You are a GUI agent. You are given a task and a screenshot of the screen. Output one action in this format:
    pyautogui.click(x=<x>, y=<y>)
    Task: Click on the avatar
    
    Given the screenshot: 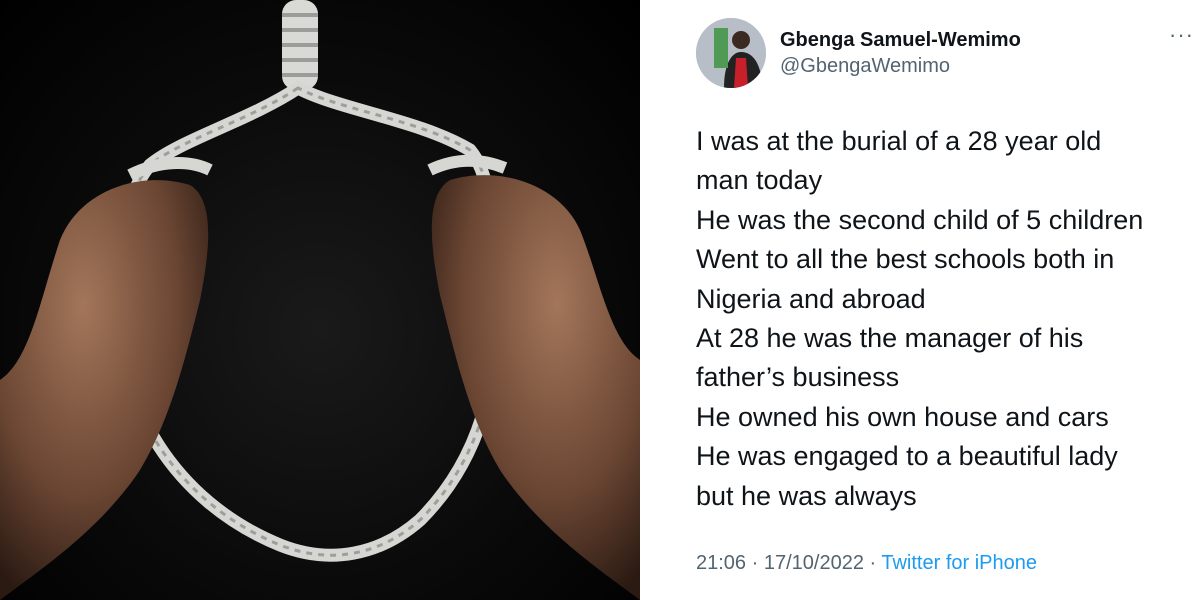 What is the action you would take?
    pyautogui.click(x=731, y=53)
    